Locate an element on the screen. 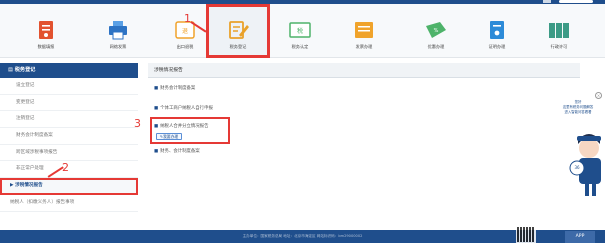 This screenshot has width=605, height=243. annotation-three: 3 is located at coordinates (137, 123).